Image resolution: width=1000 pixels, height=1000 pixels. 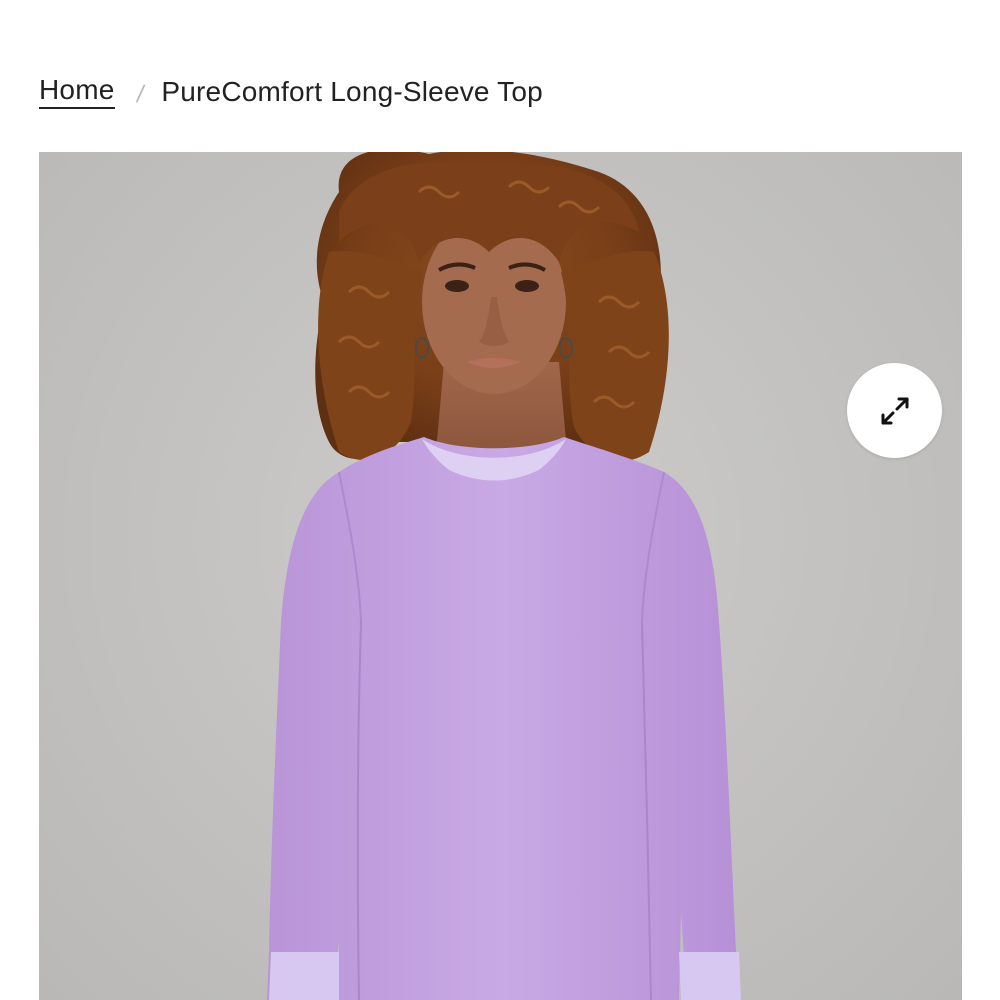 I want to click on expand-image-button, so click(x=894, y=410).